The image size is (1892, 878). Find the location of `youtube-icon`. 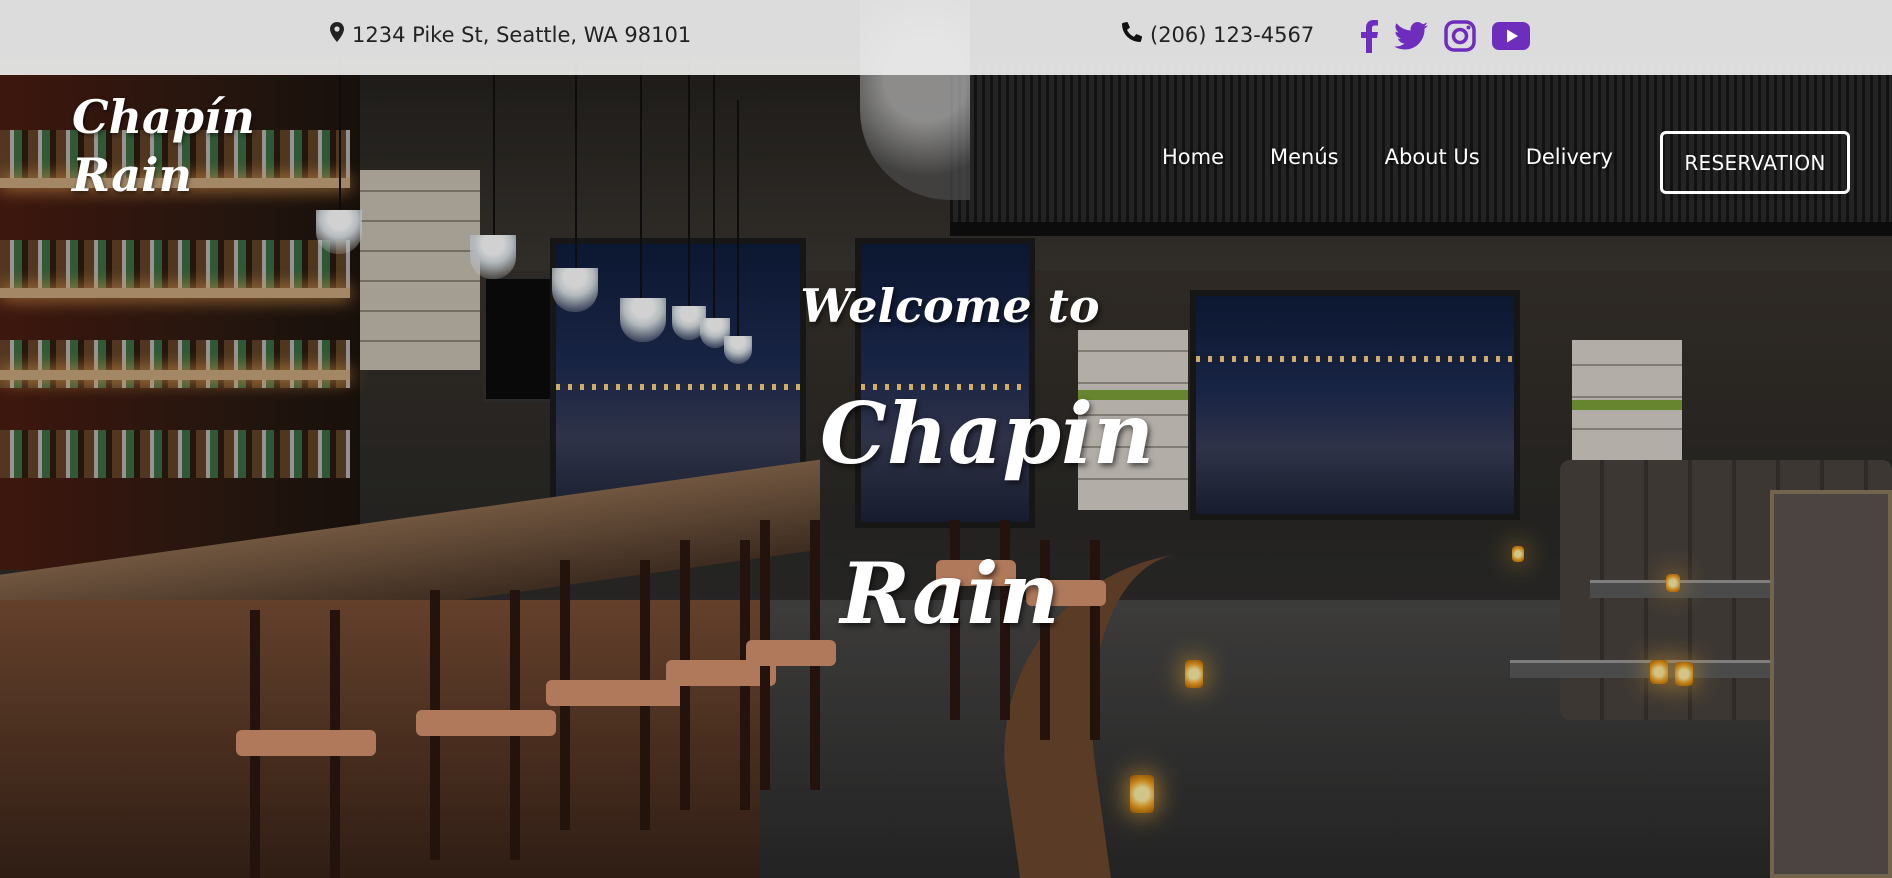

youtube-icon is located at coordinates (1511, 36).